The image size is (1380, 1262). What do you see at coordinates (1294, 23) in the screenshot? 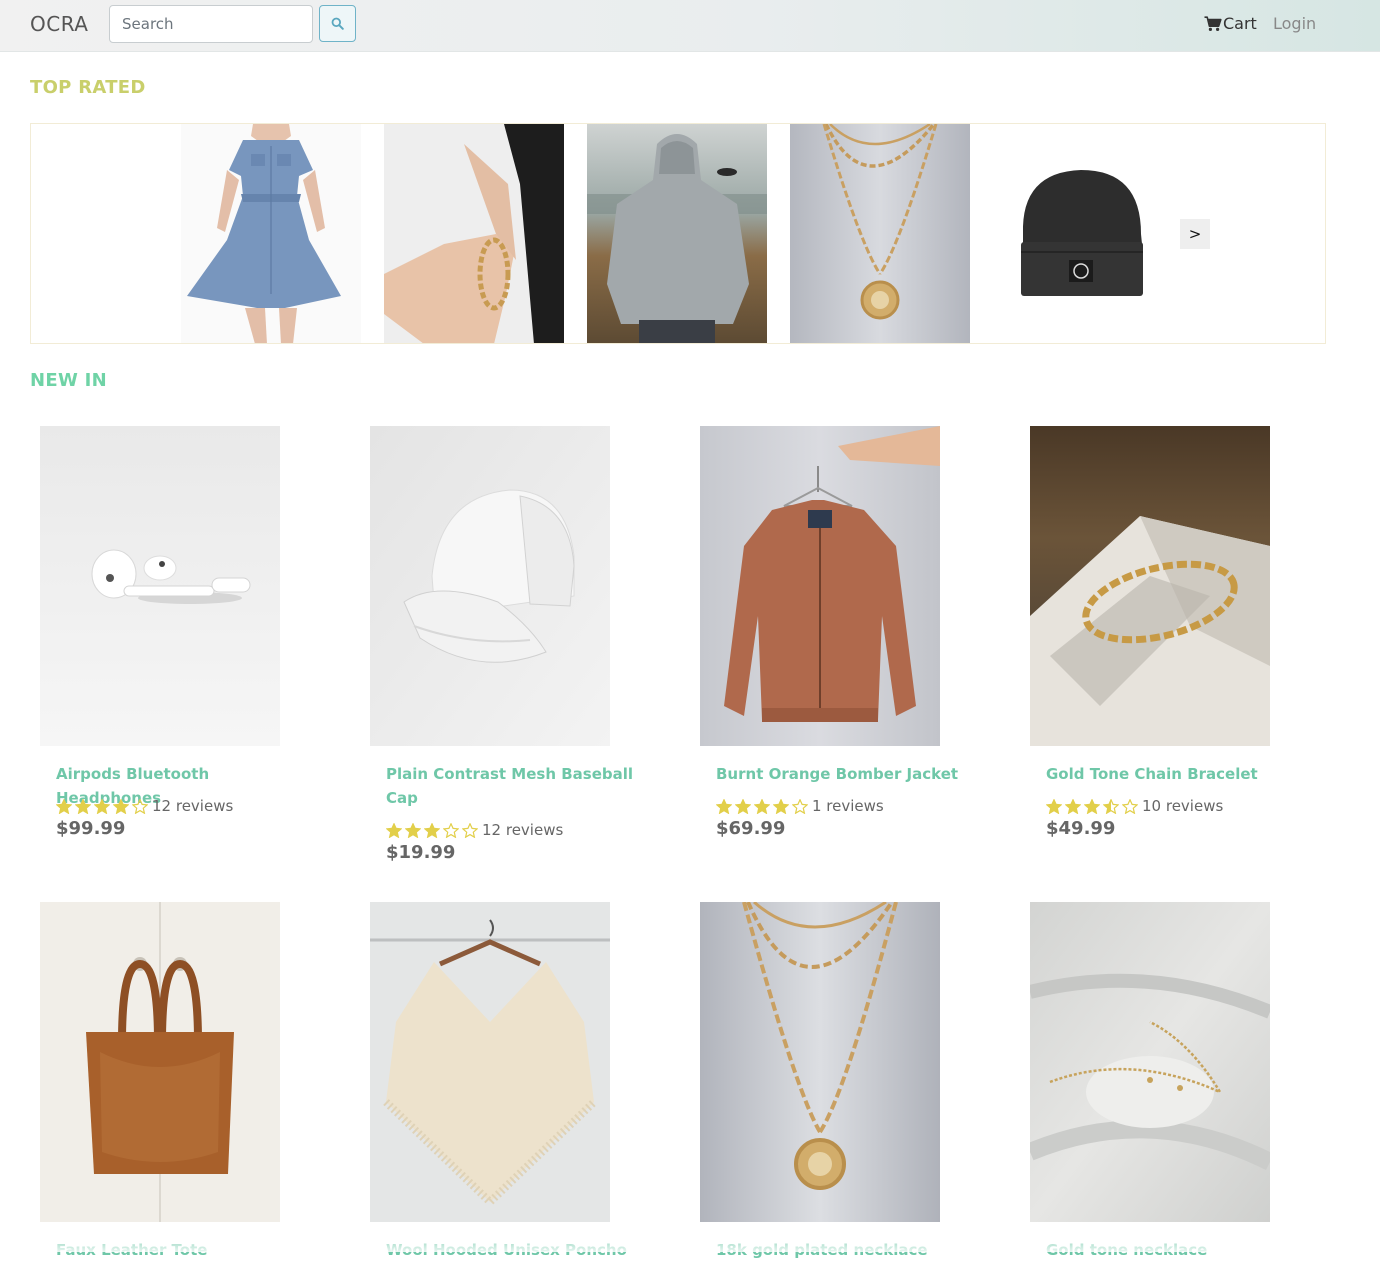
I see `login-link: Login` at bounding box center [1294, 23].